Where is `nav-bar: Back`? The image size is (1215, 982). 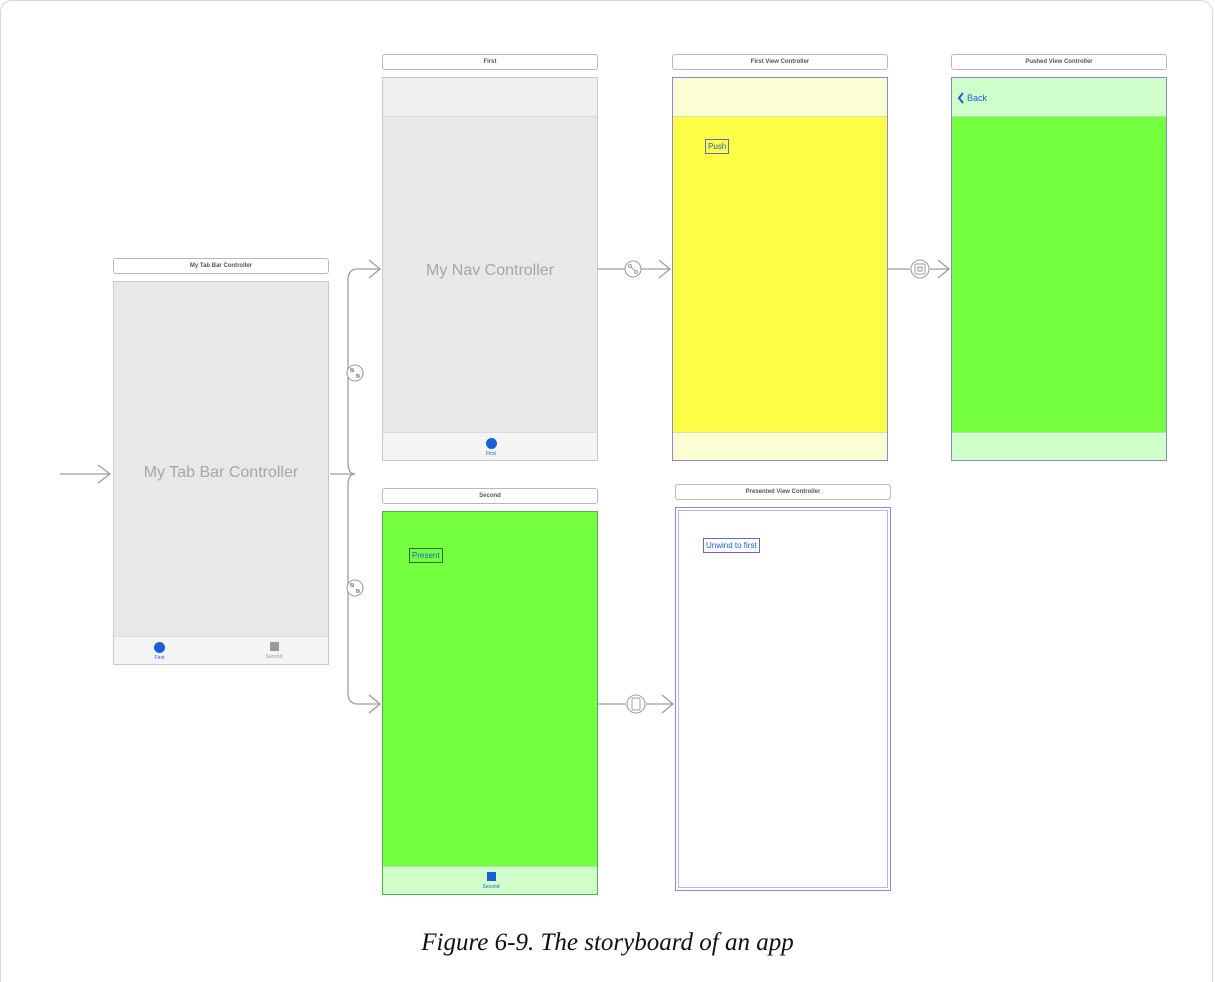
nav-bar: Back is located at coordinates (1059, 97).